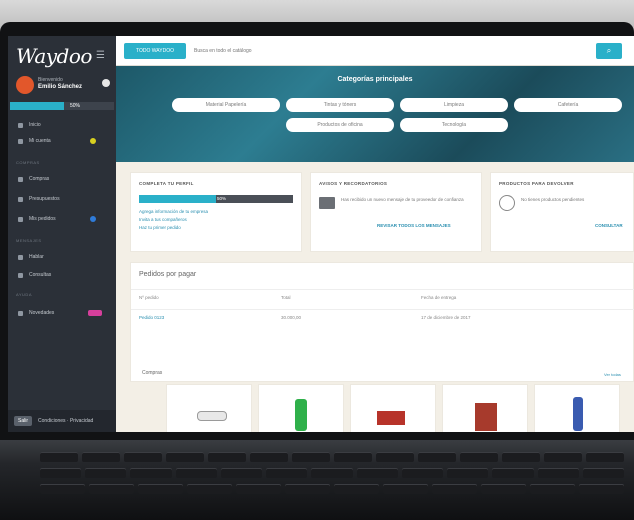 The image size is (634, 520). Describe the element at coordinates (64, 199) in the screenshot. I see `sidebar-item-presupuestos: Presupuestos` at that location.